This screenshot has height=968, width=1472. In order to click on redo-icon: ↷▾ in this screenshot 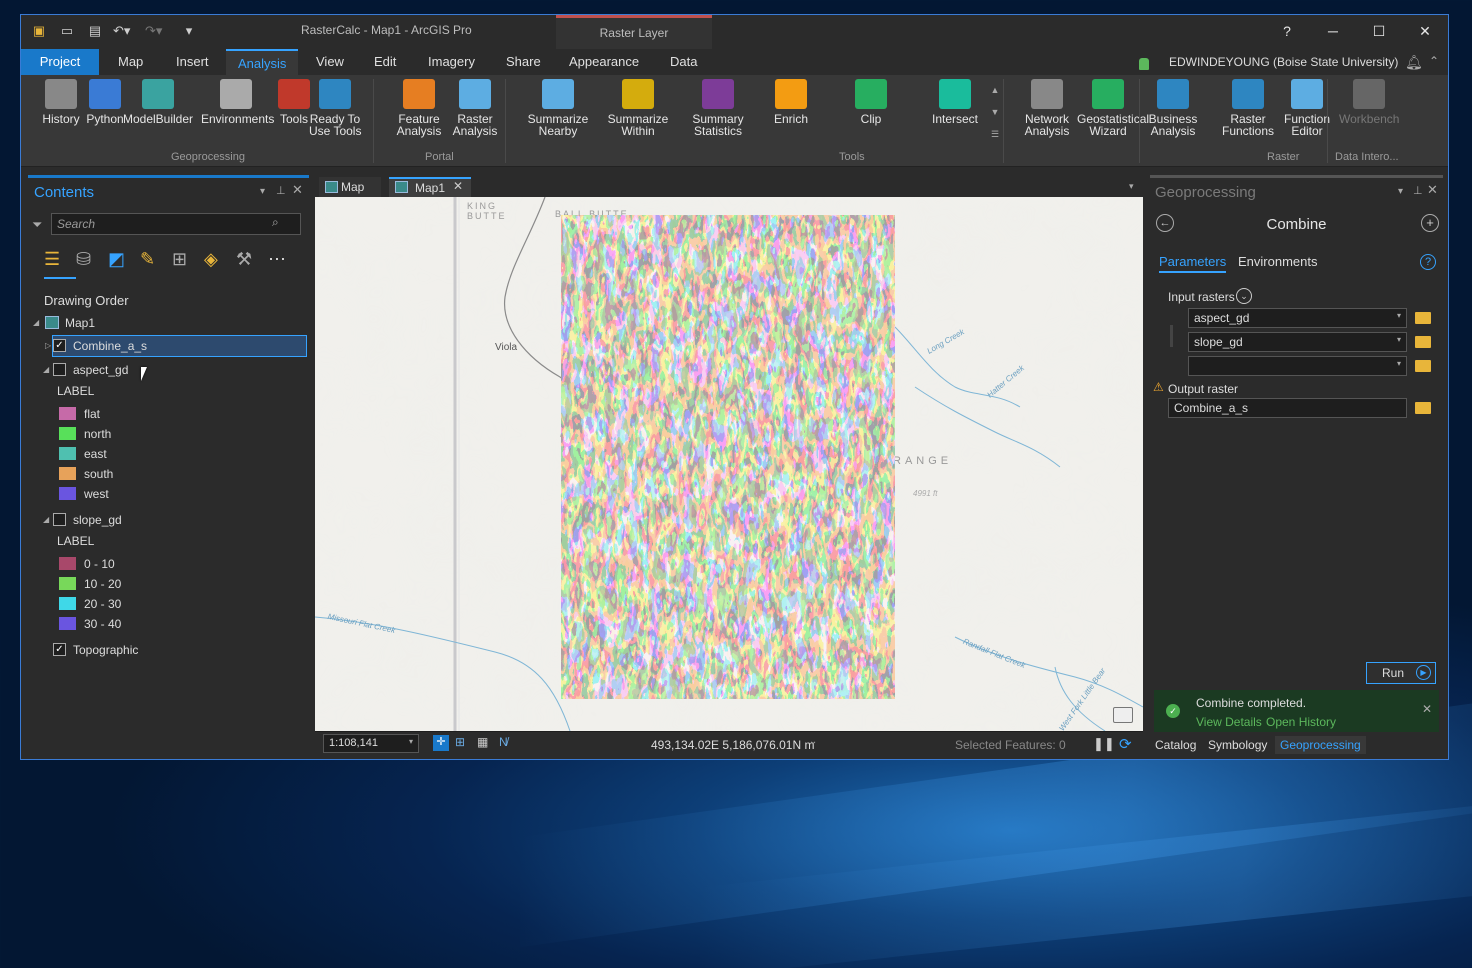, I will do `click(153, 31)`.